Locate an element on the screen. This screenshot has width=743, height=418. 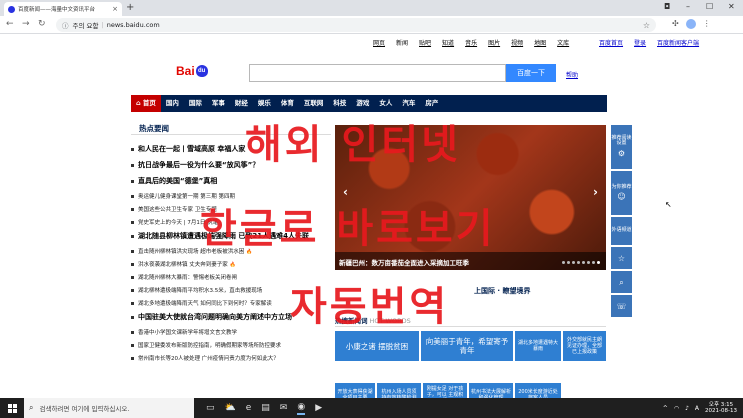
top-link: 音乐 is located at coordinates (471, 42).